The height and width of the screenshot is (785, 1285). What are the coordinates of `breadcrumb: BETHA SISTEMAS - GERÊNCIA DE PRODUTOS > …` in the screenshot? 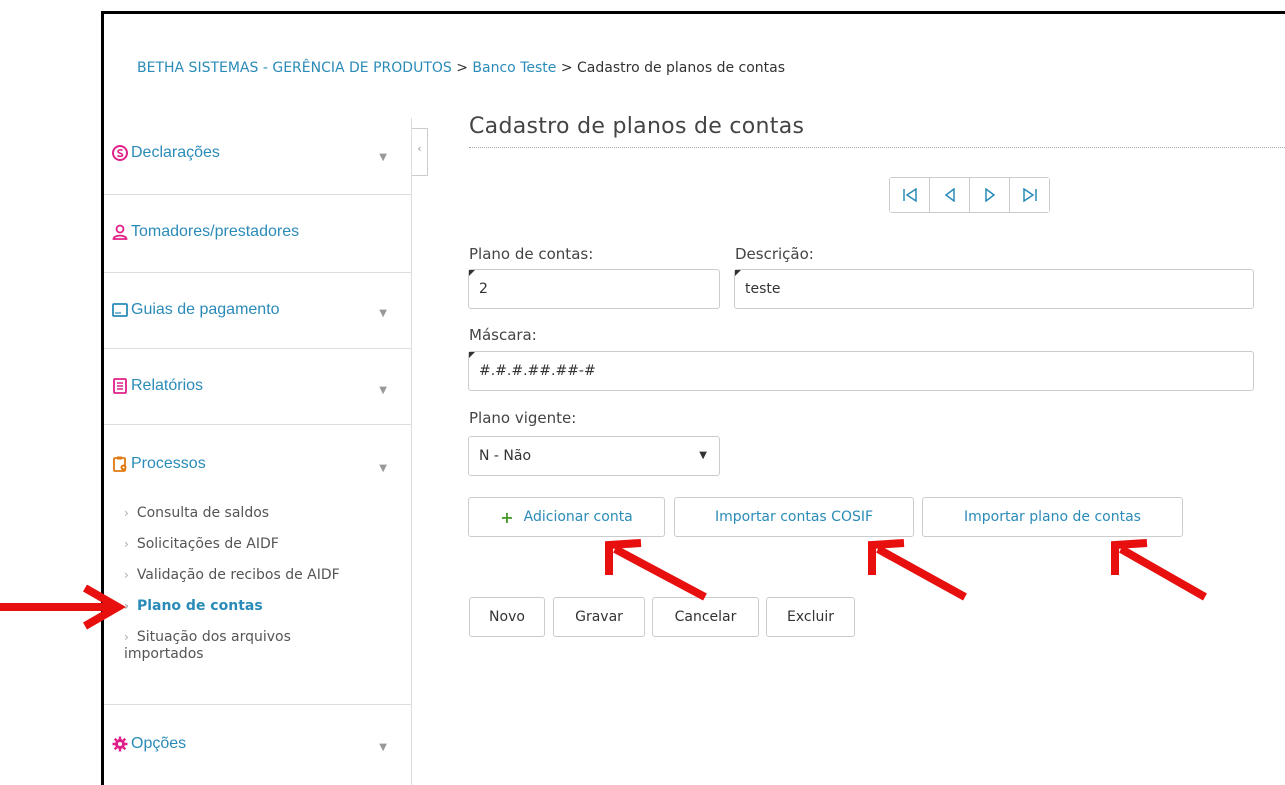 It's located at (461, 68).